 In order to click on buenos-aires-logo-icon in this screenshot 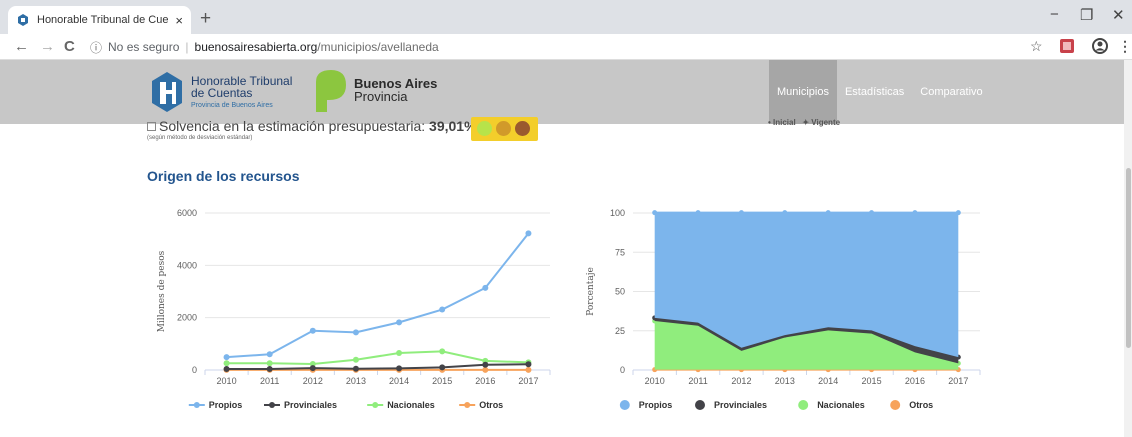, I will do `click(331, 91)`.